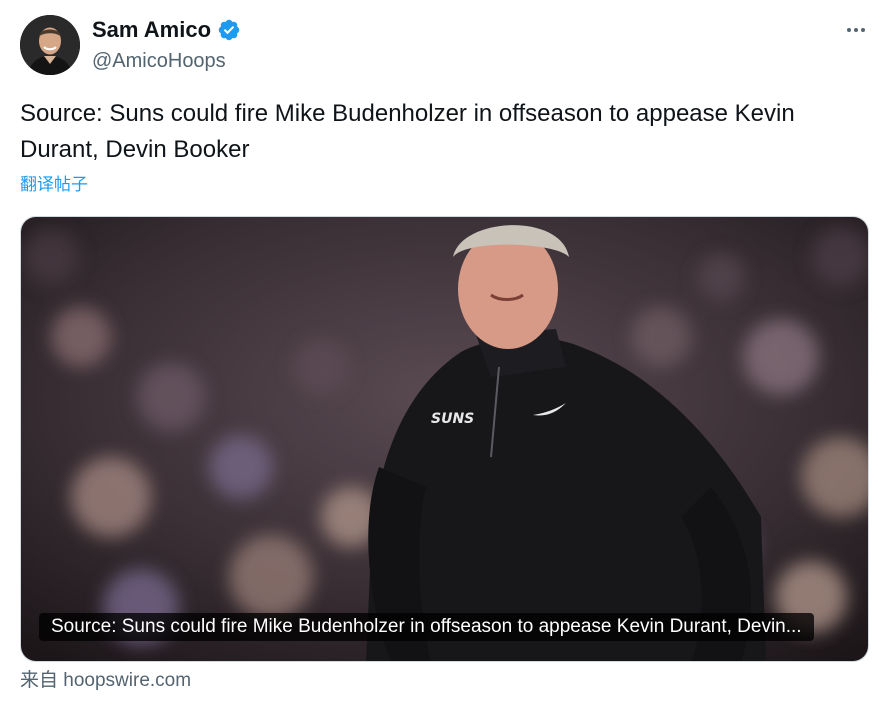 Image resolution: width=890 pixels, height=716 pixels. What do you see at coordinates (151, 30) in the screenshot?
I see `author-display-name: Sam Amico` at bounding box center [151, 30].